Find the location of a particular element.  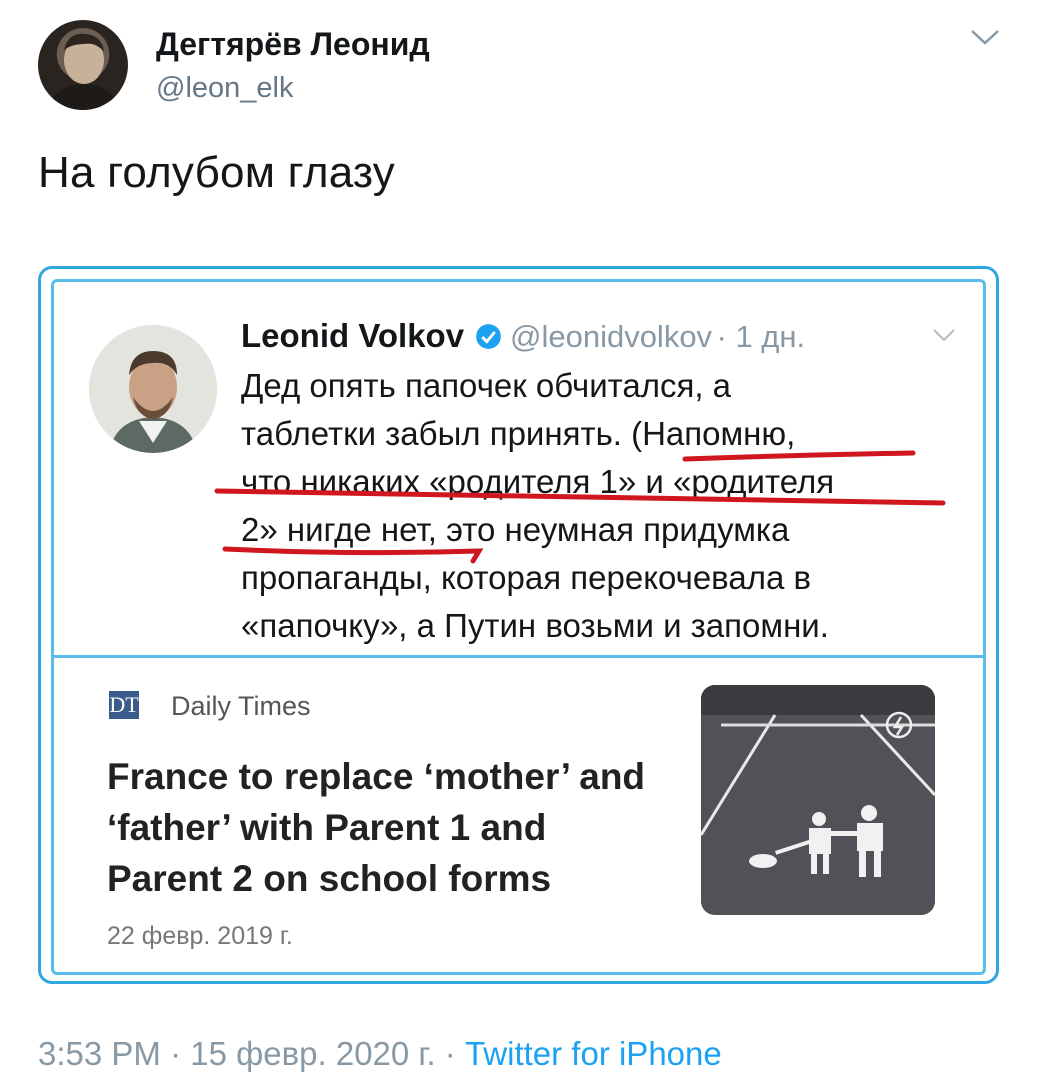

tweet-text: На голубом глазу is located at coordinates (216, 172).